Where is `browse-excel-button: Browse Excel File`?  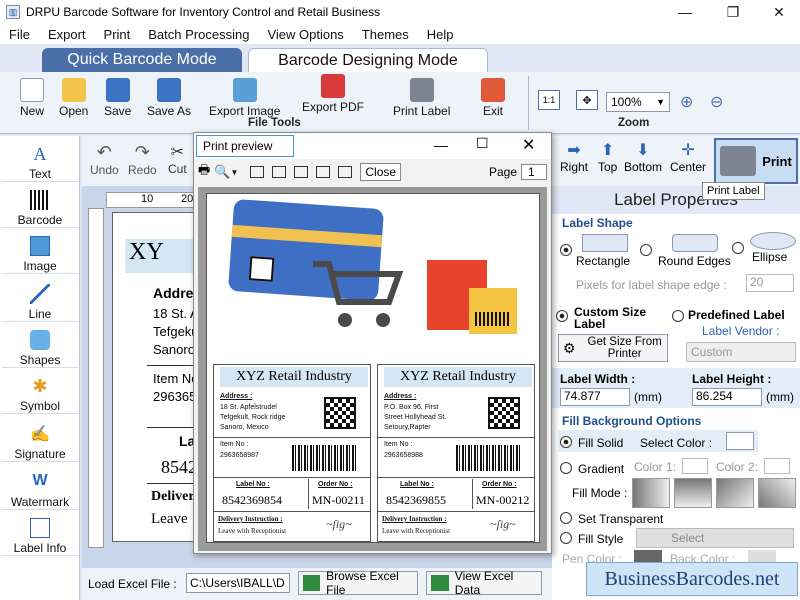 browse-excel-button: Browse Excel File is located at coordinates (358, 583).